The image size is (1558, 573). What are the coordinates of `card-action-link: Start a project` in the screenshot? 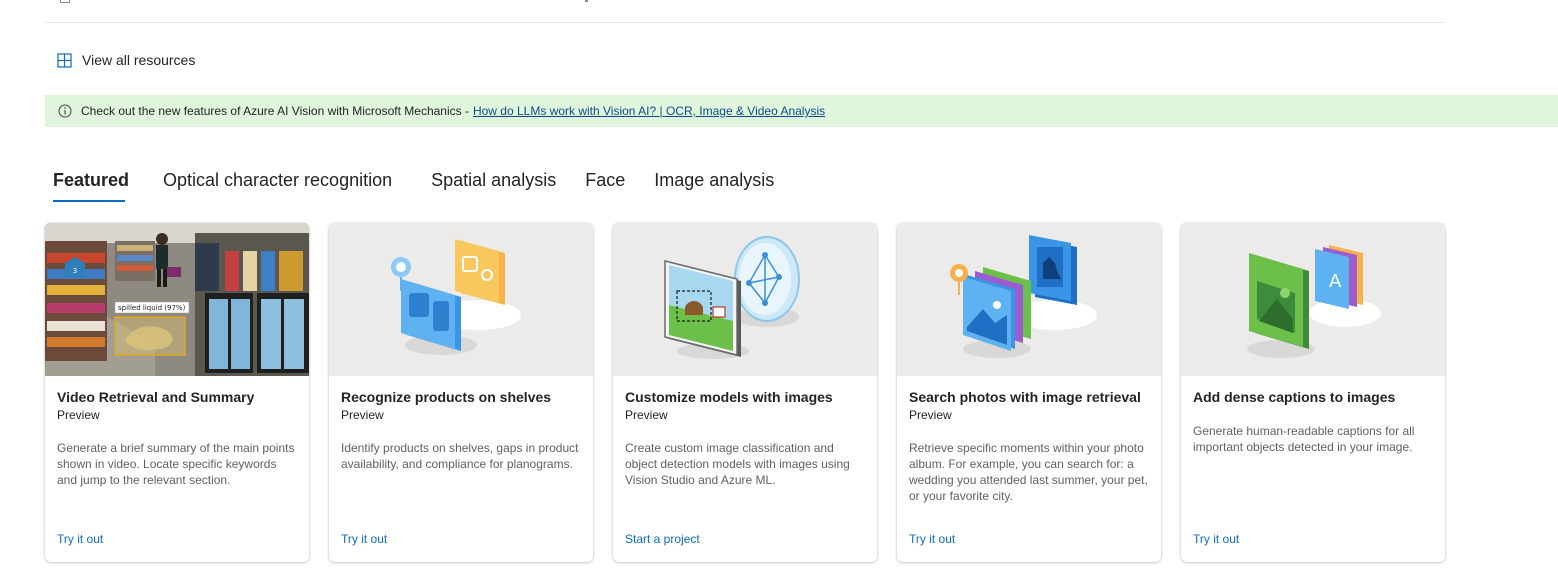 It's located at (662, 539).